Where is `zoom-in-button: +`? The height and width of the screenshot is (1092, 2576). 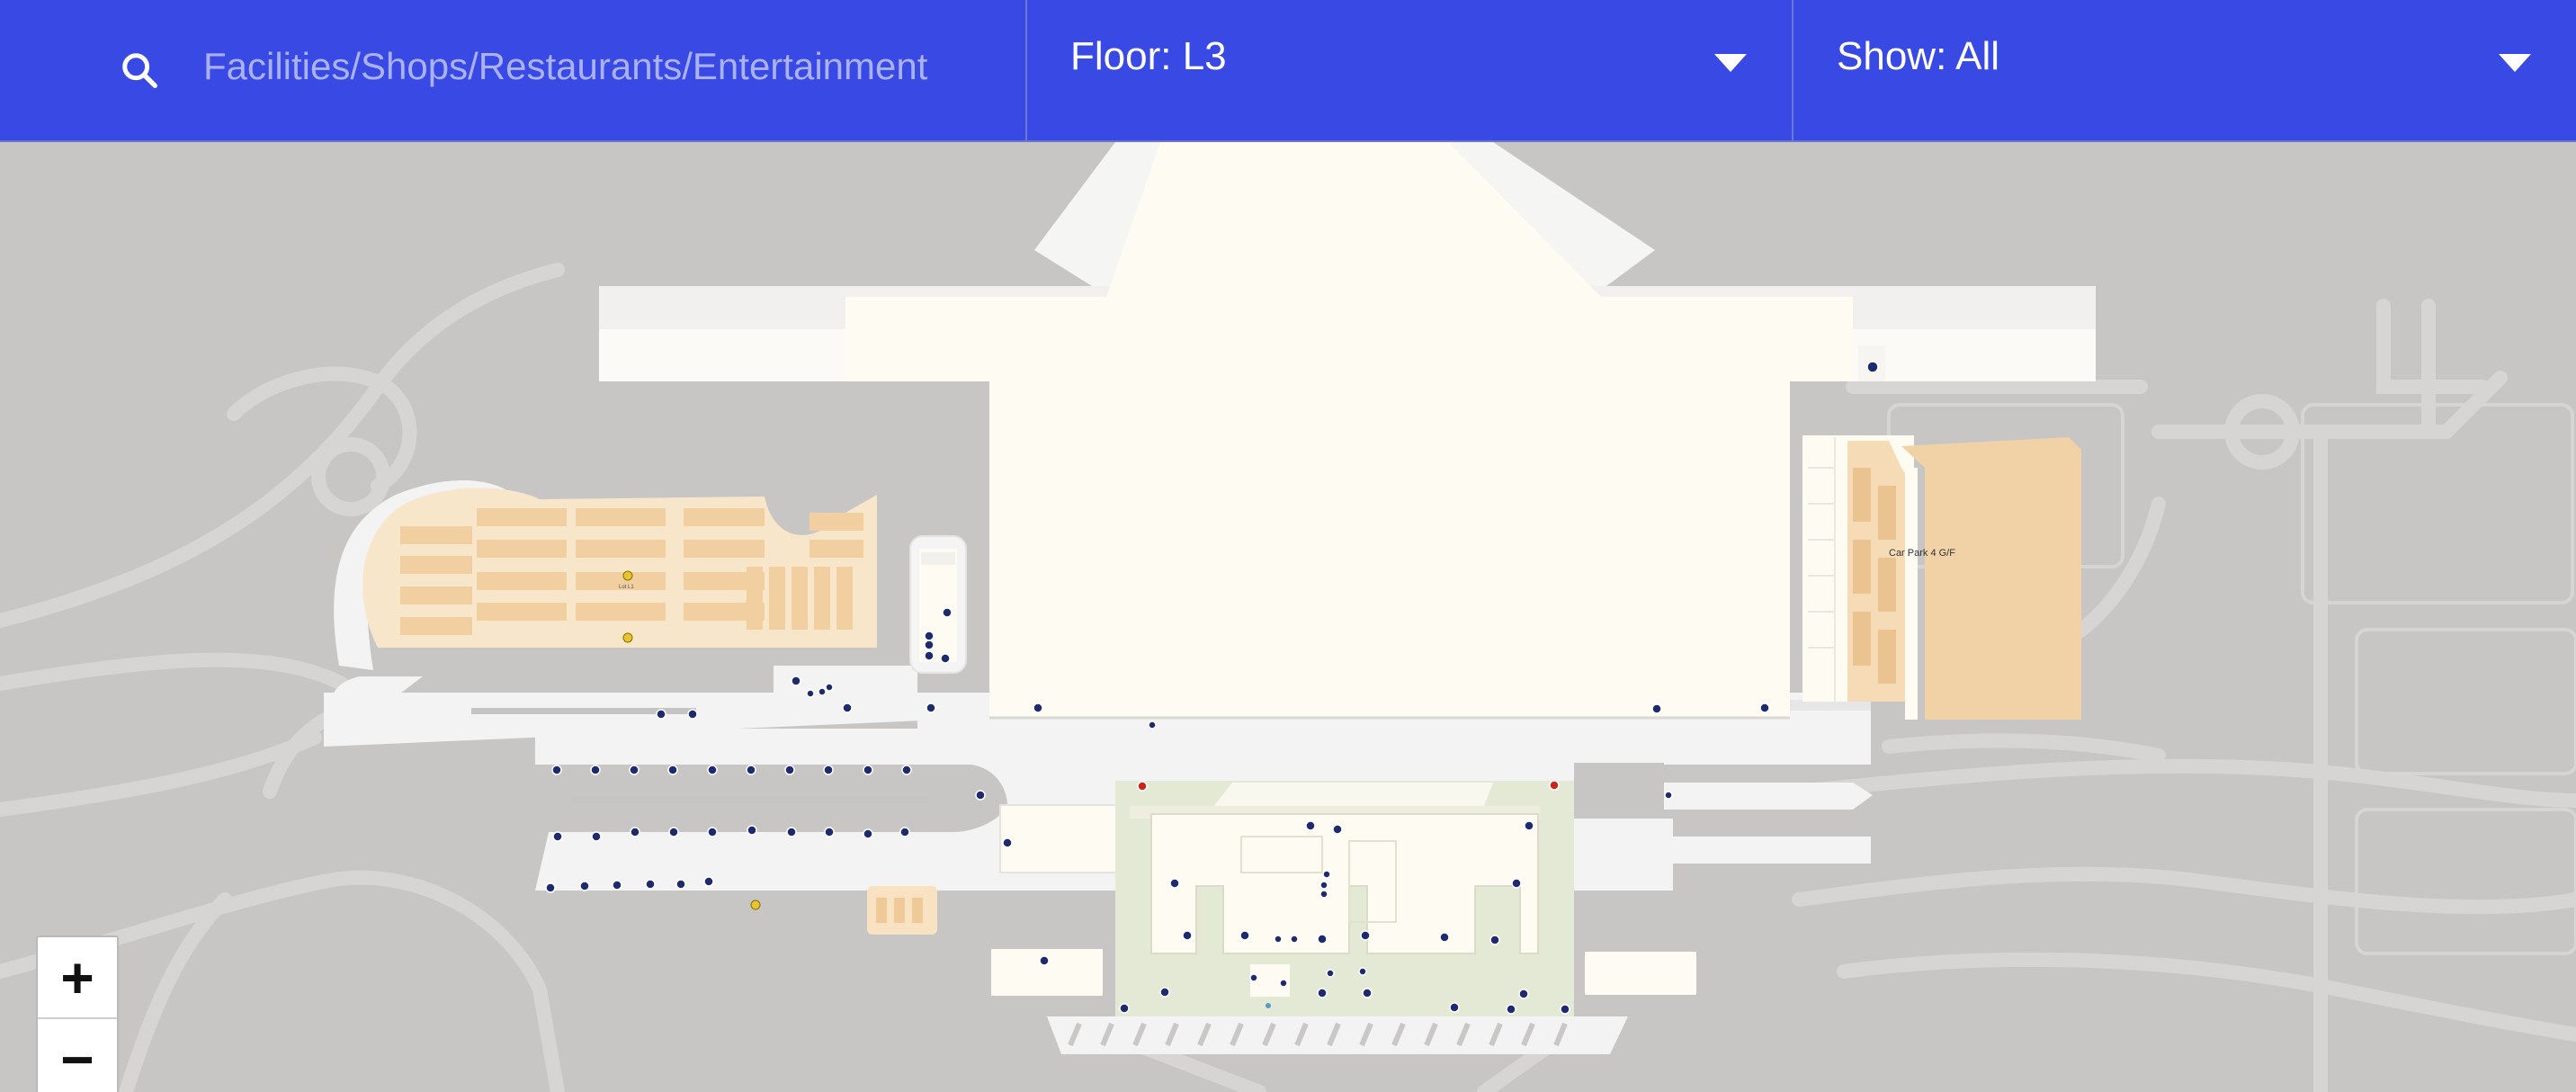 zoom-in-button: + is located at coordinates (77, 977).